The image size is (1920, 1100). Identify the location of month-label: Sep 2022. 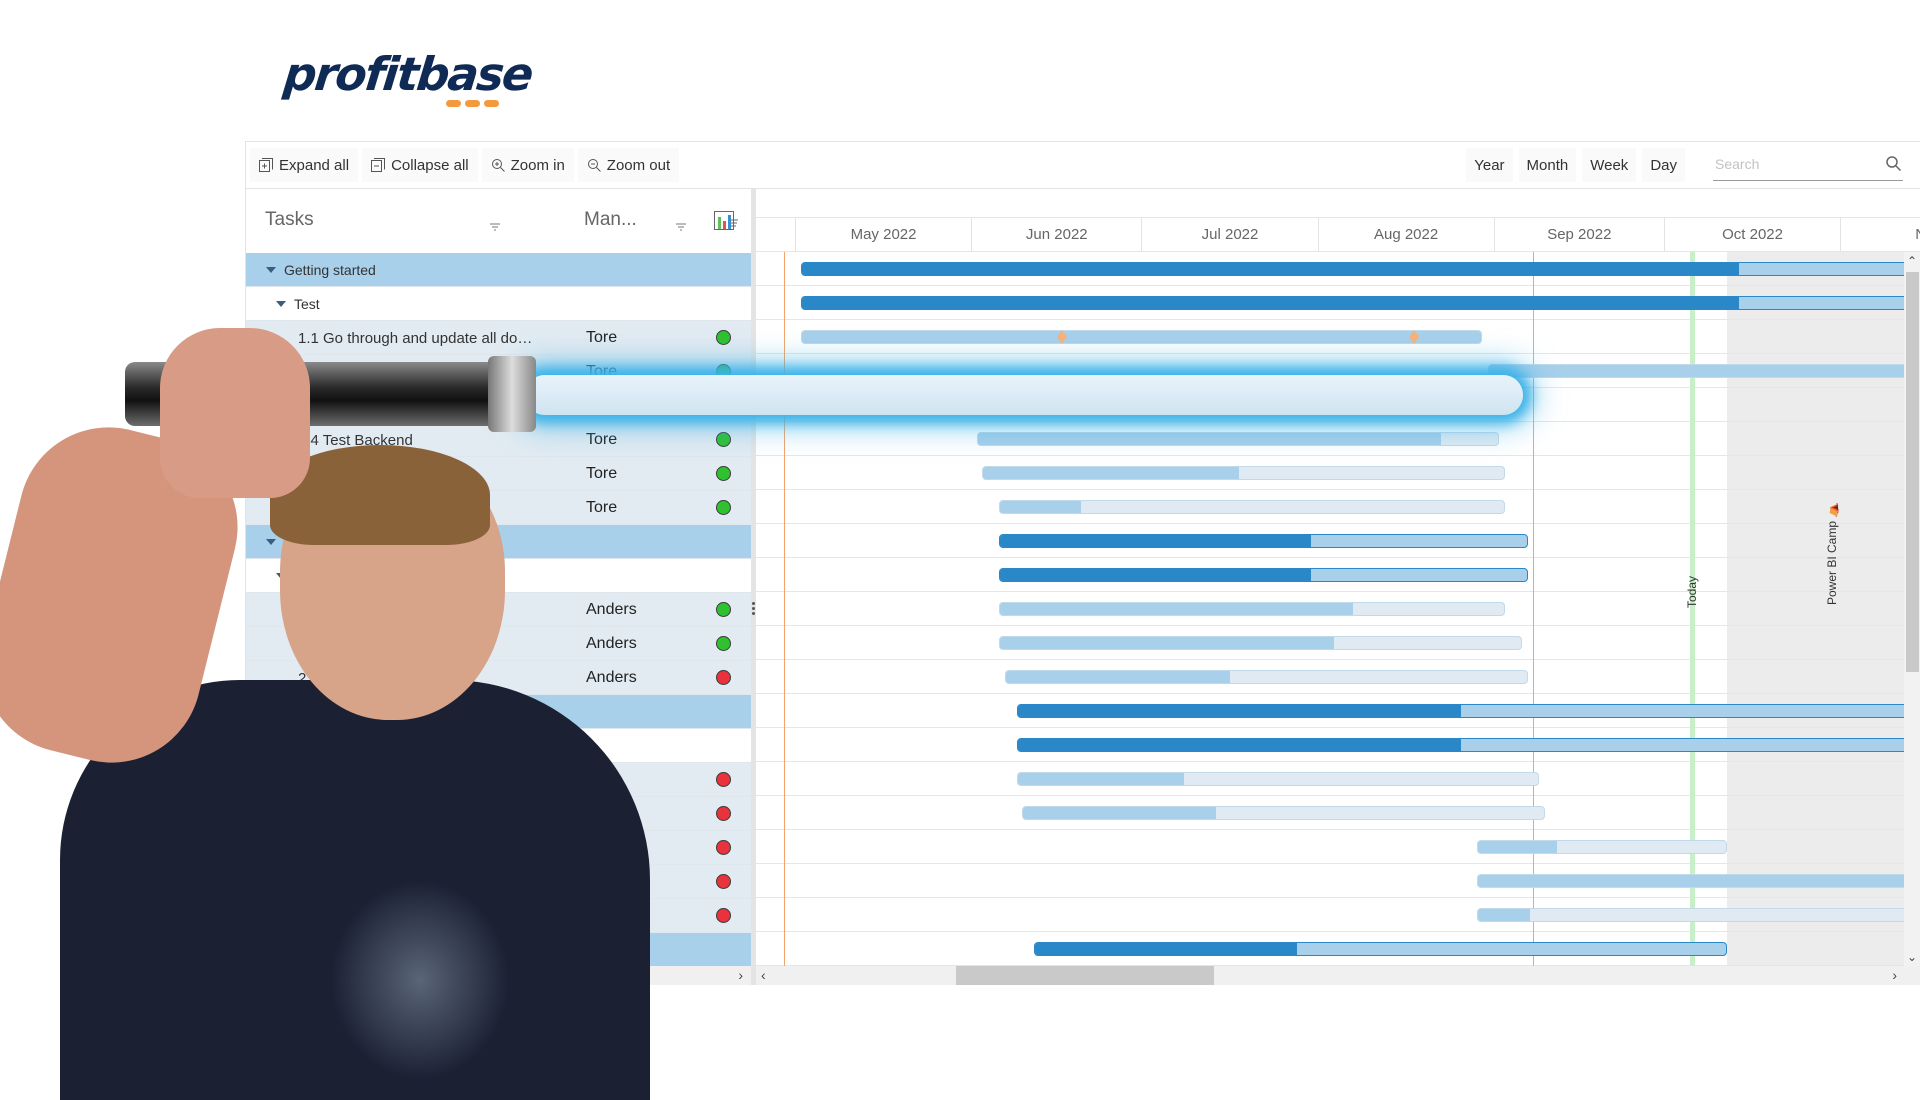
(1578, 234).